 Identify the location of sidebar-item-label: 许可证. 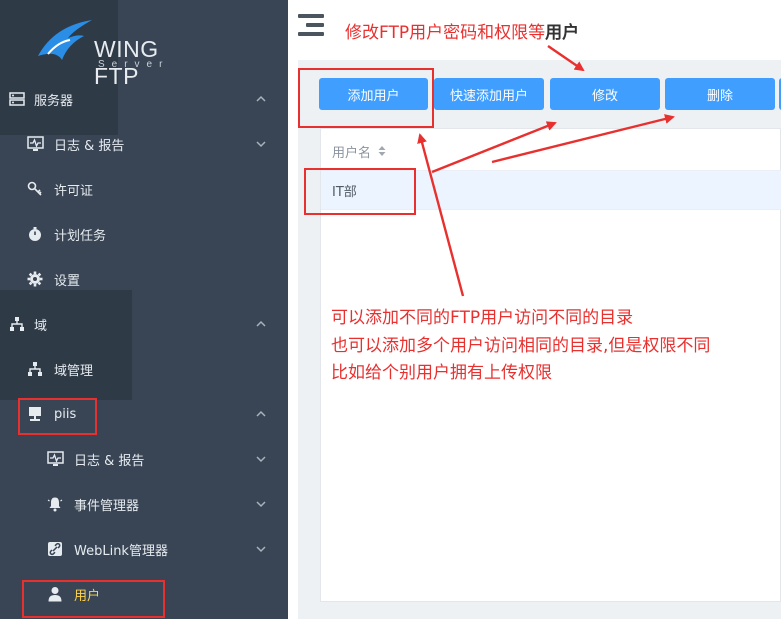
(74, 191).